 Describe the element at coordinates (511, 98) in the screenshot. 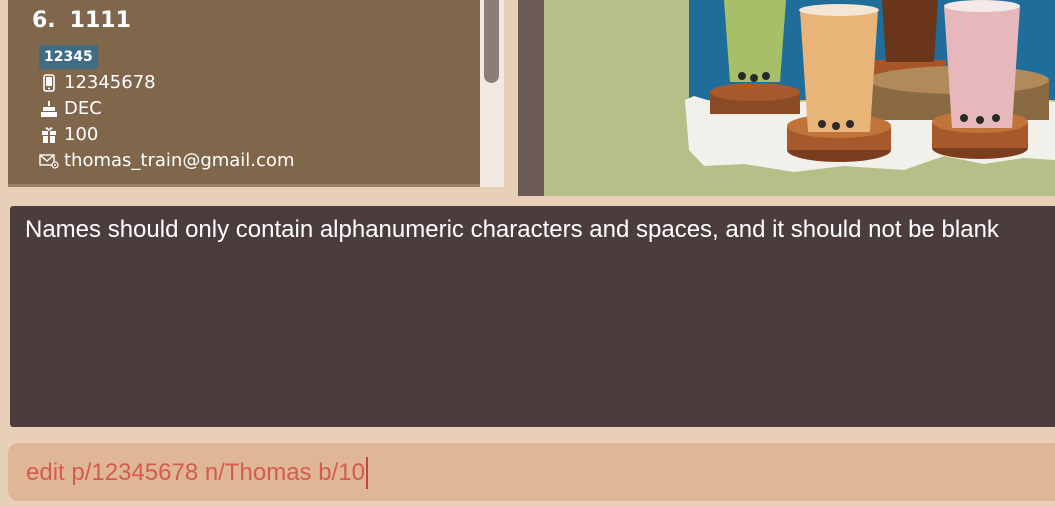

I see `panel-gap` at that location.